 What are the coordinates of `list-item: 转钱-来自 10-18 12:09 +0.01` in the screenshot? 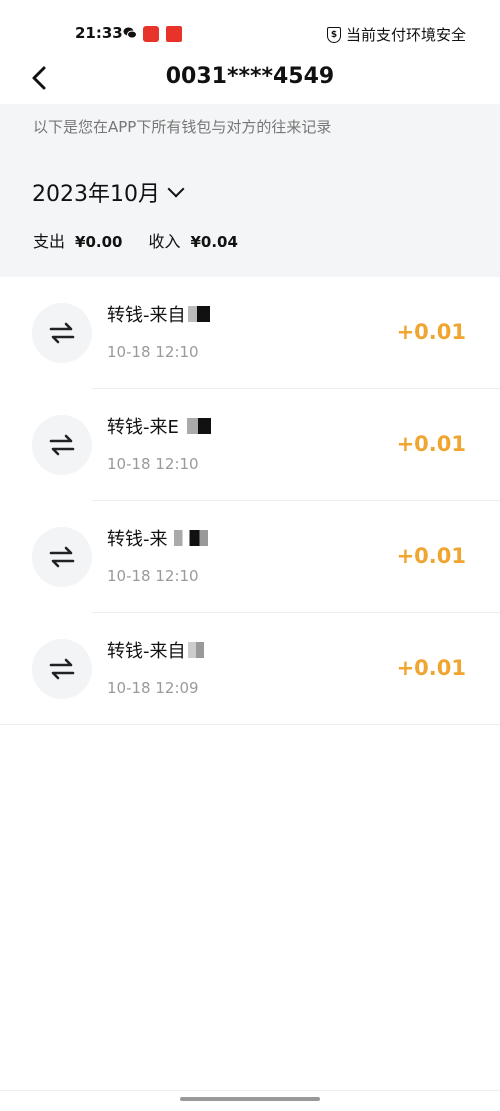 It's located at (250, 669).